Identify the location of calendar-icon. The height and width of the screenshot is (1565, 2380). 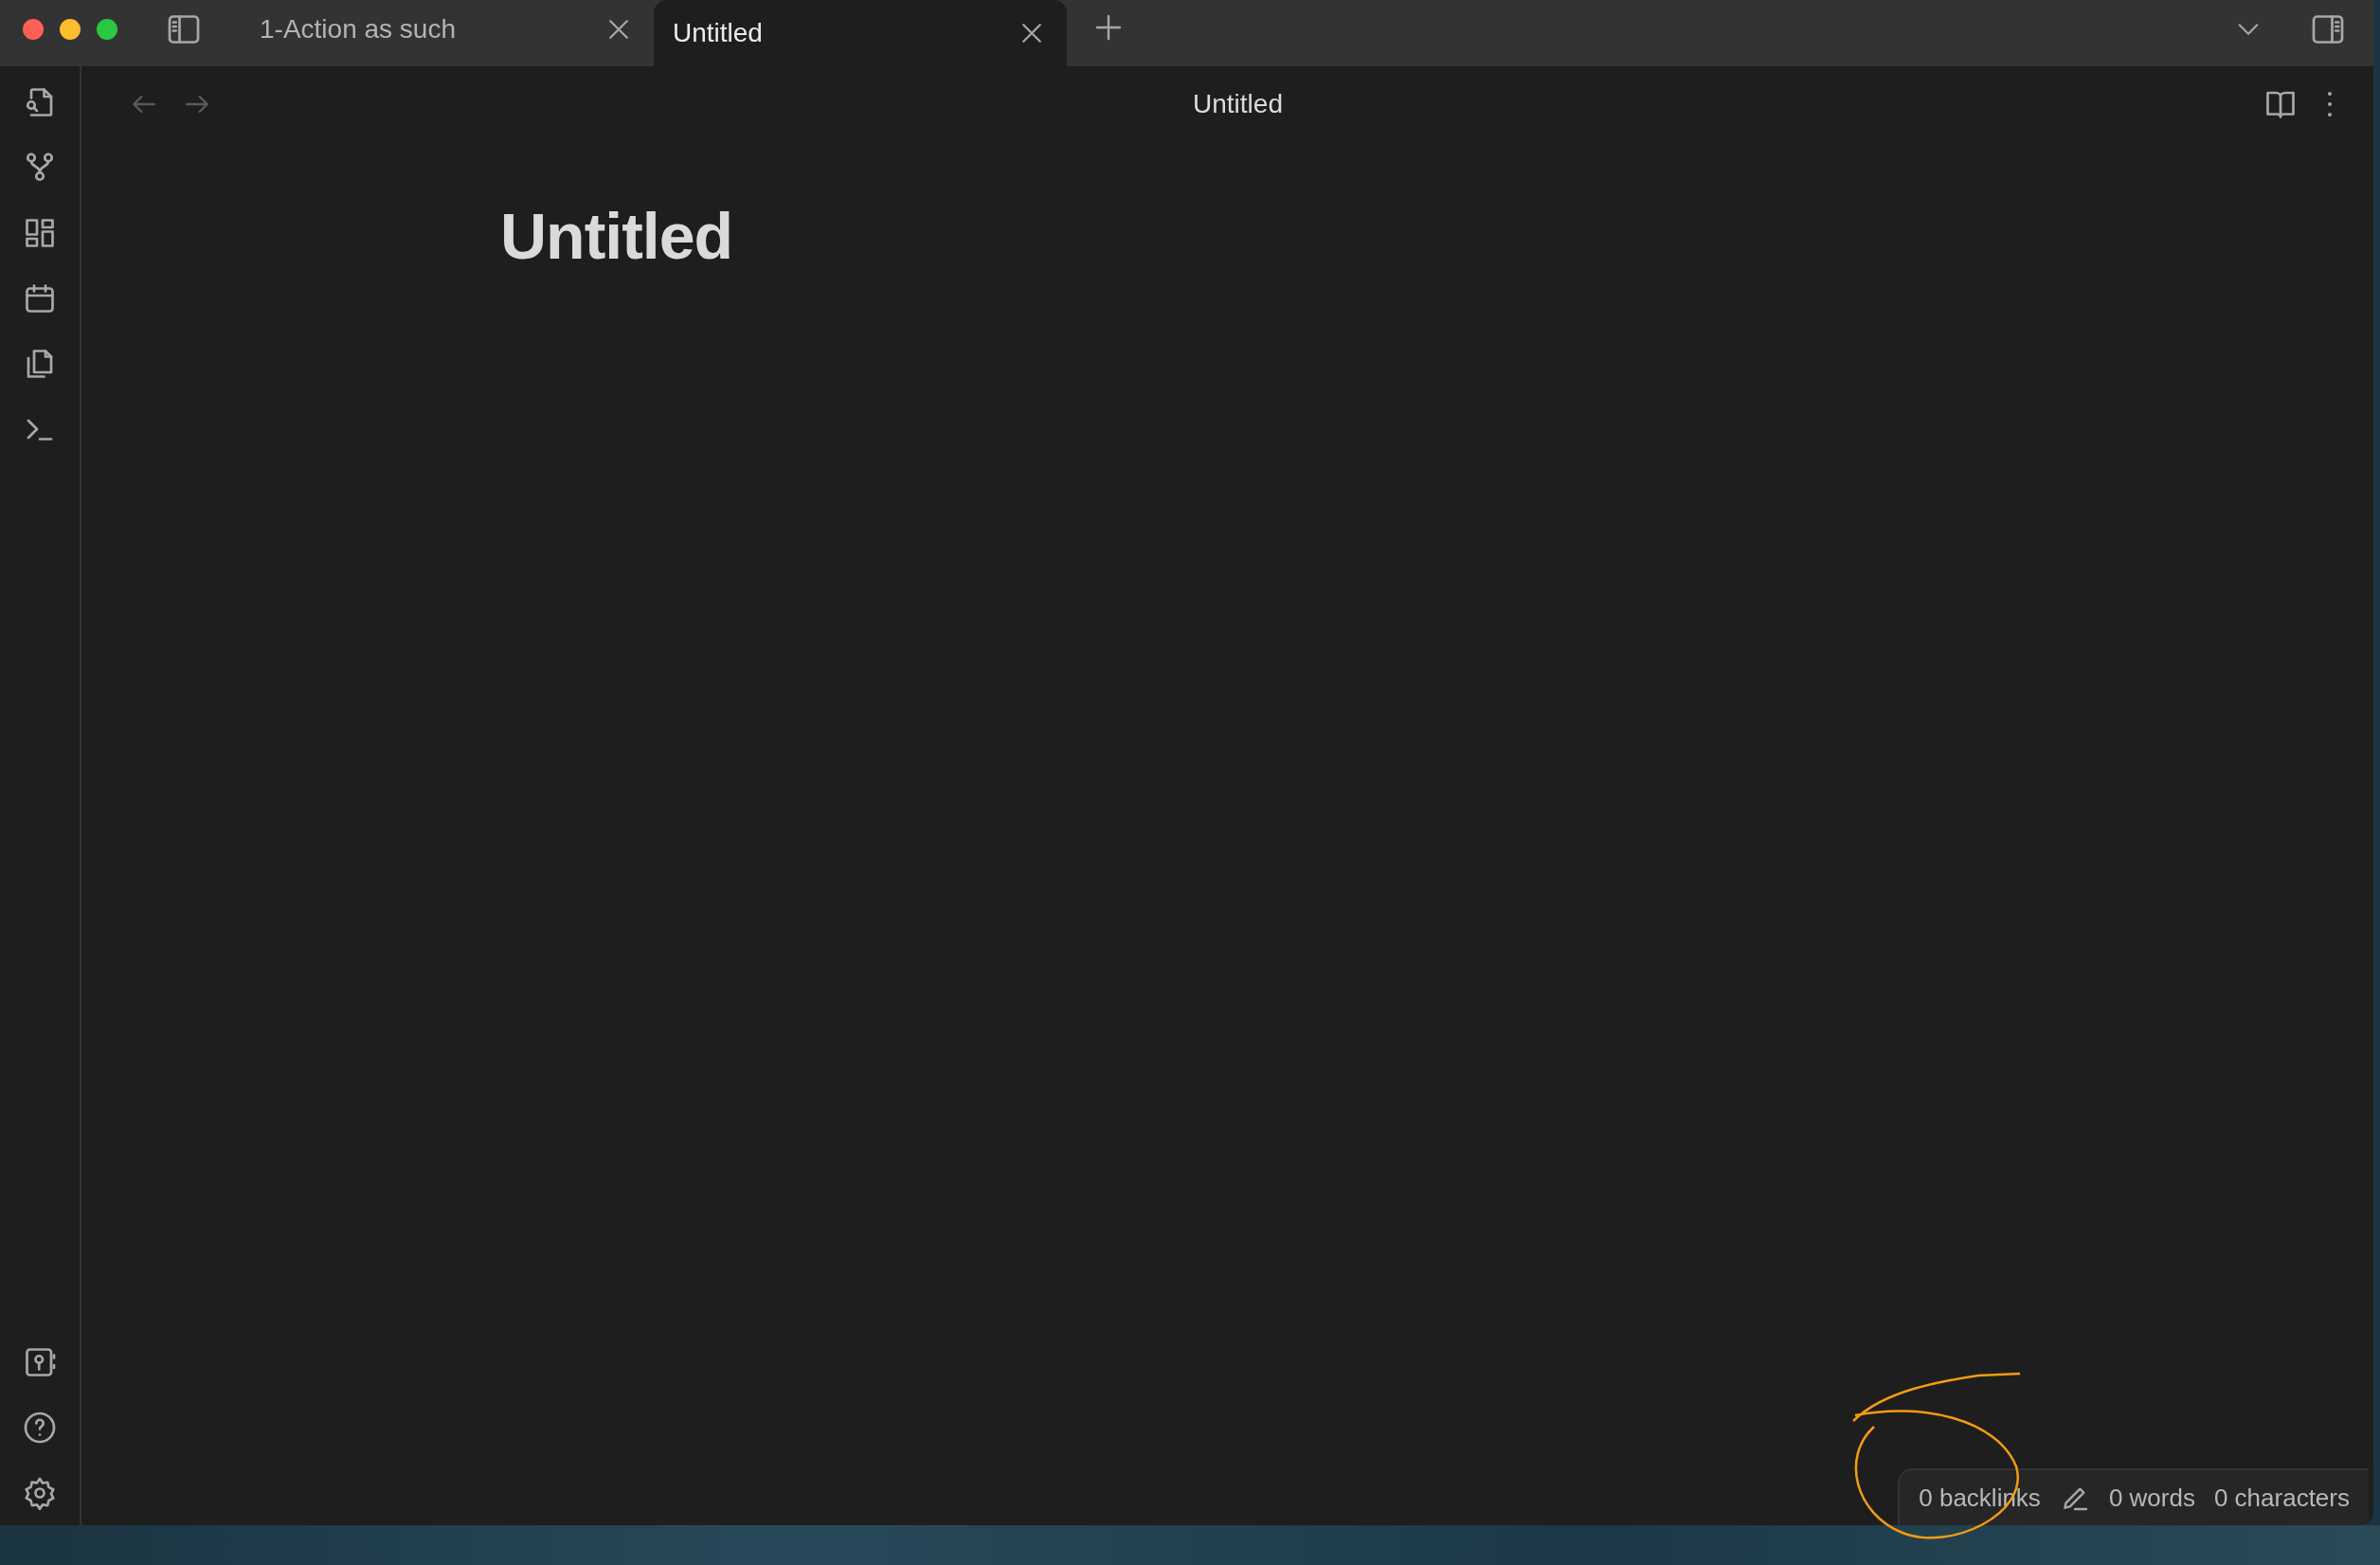
(40, 298).